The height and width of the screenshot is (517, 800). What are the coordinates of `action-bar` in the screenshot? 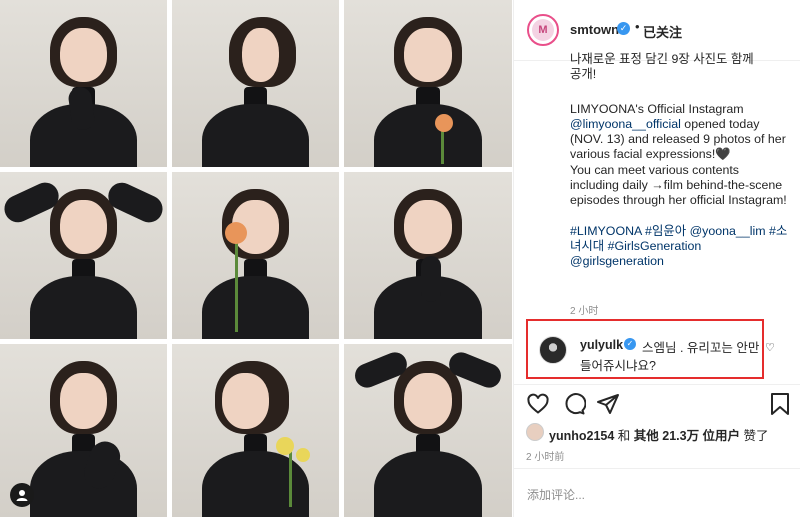 It's located at (659, 405).